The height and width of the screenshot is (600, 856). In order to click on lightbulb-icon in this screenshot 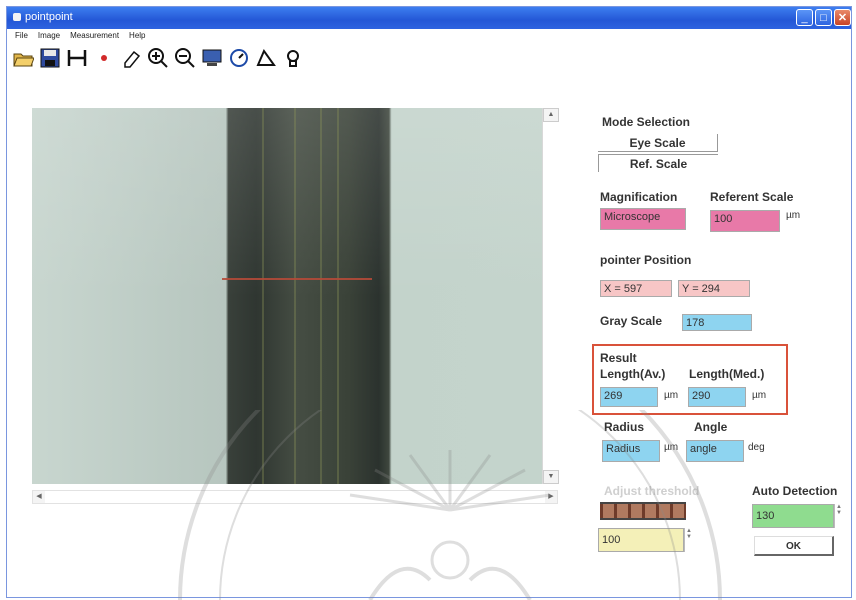, I will do `click(293, 58)`.